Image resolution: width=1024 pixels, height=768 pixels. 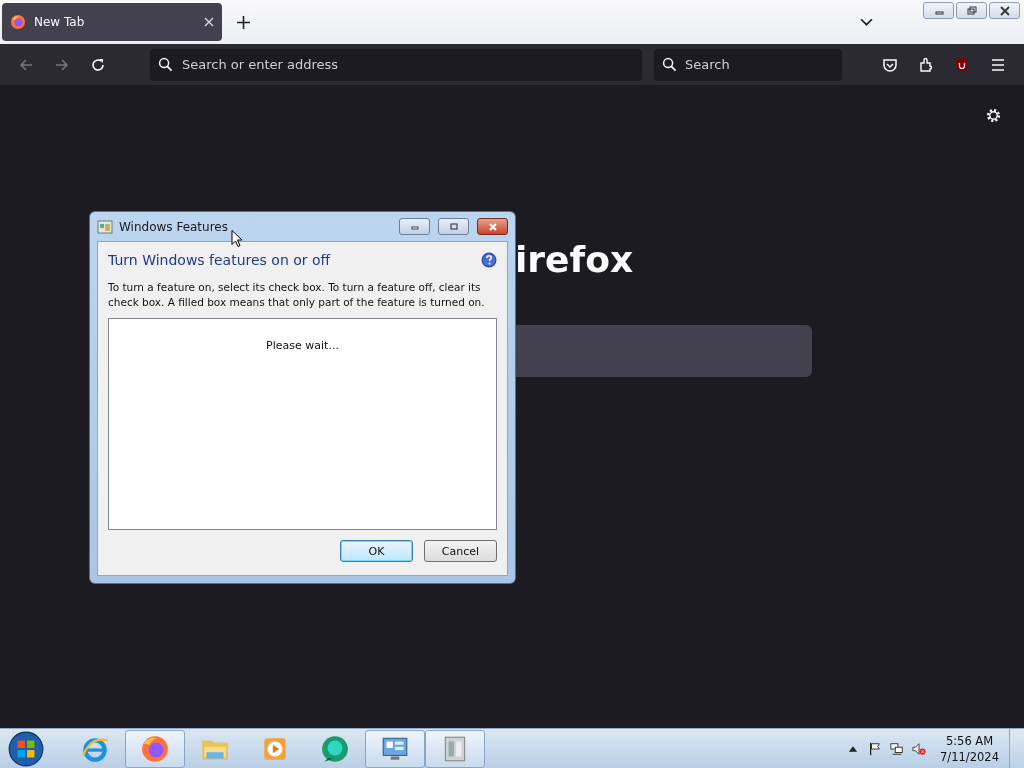 I want to click on help-icon, so click(x=489, y=260).